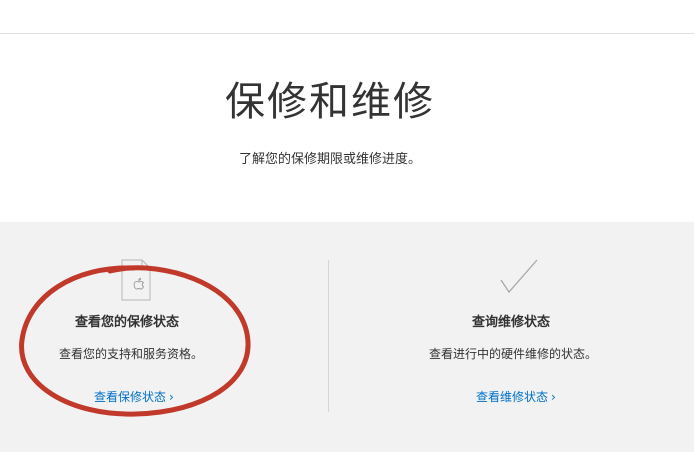  What do you see at coordinates (519, 276) in the screenshot?
I see `checkmark-icon` at bounding box center [519, 276].